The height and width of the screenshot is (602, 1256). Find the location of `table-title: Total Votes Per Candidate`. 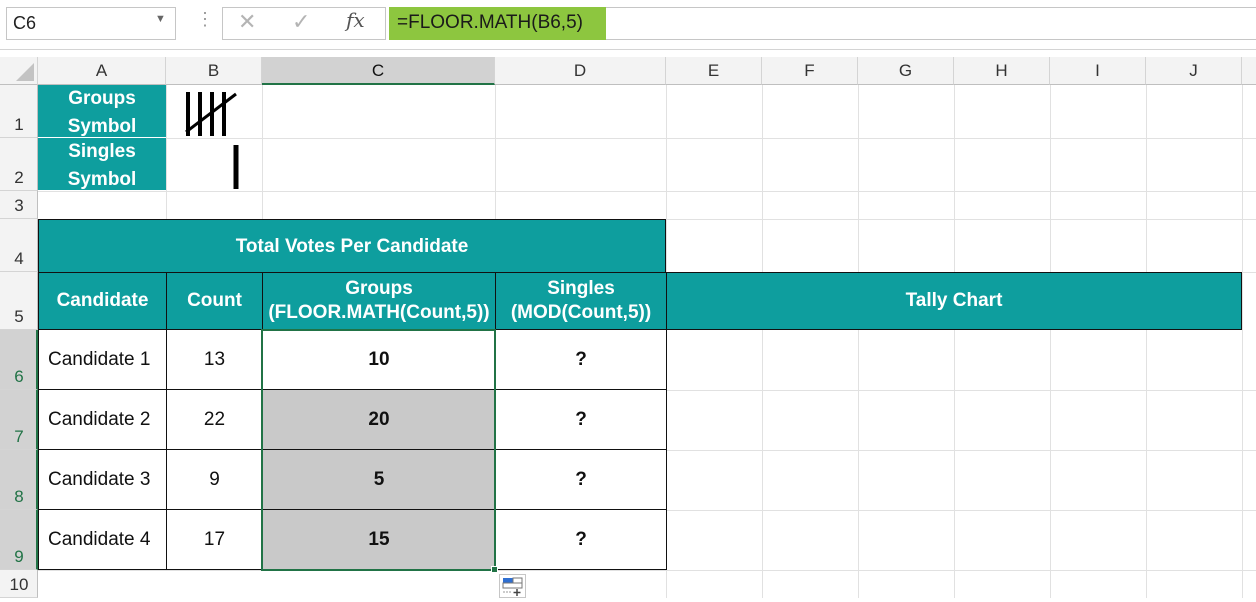

table-title: Total Votes Per Candidate is located at coordinates (352, 246).